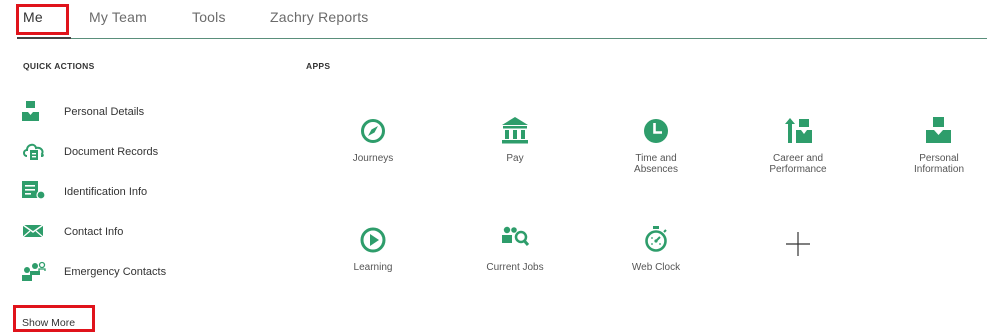 The width and height of the screenshot is (987, 332). I want to click on quick-action-personal-details: Personal Details, so click(142, 112).